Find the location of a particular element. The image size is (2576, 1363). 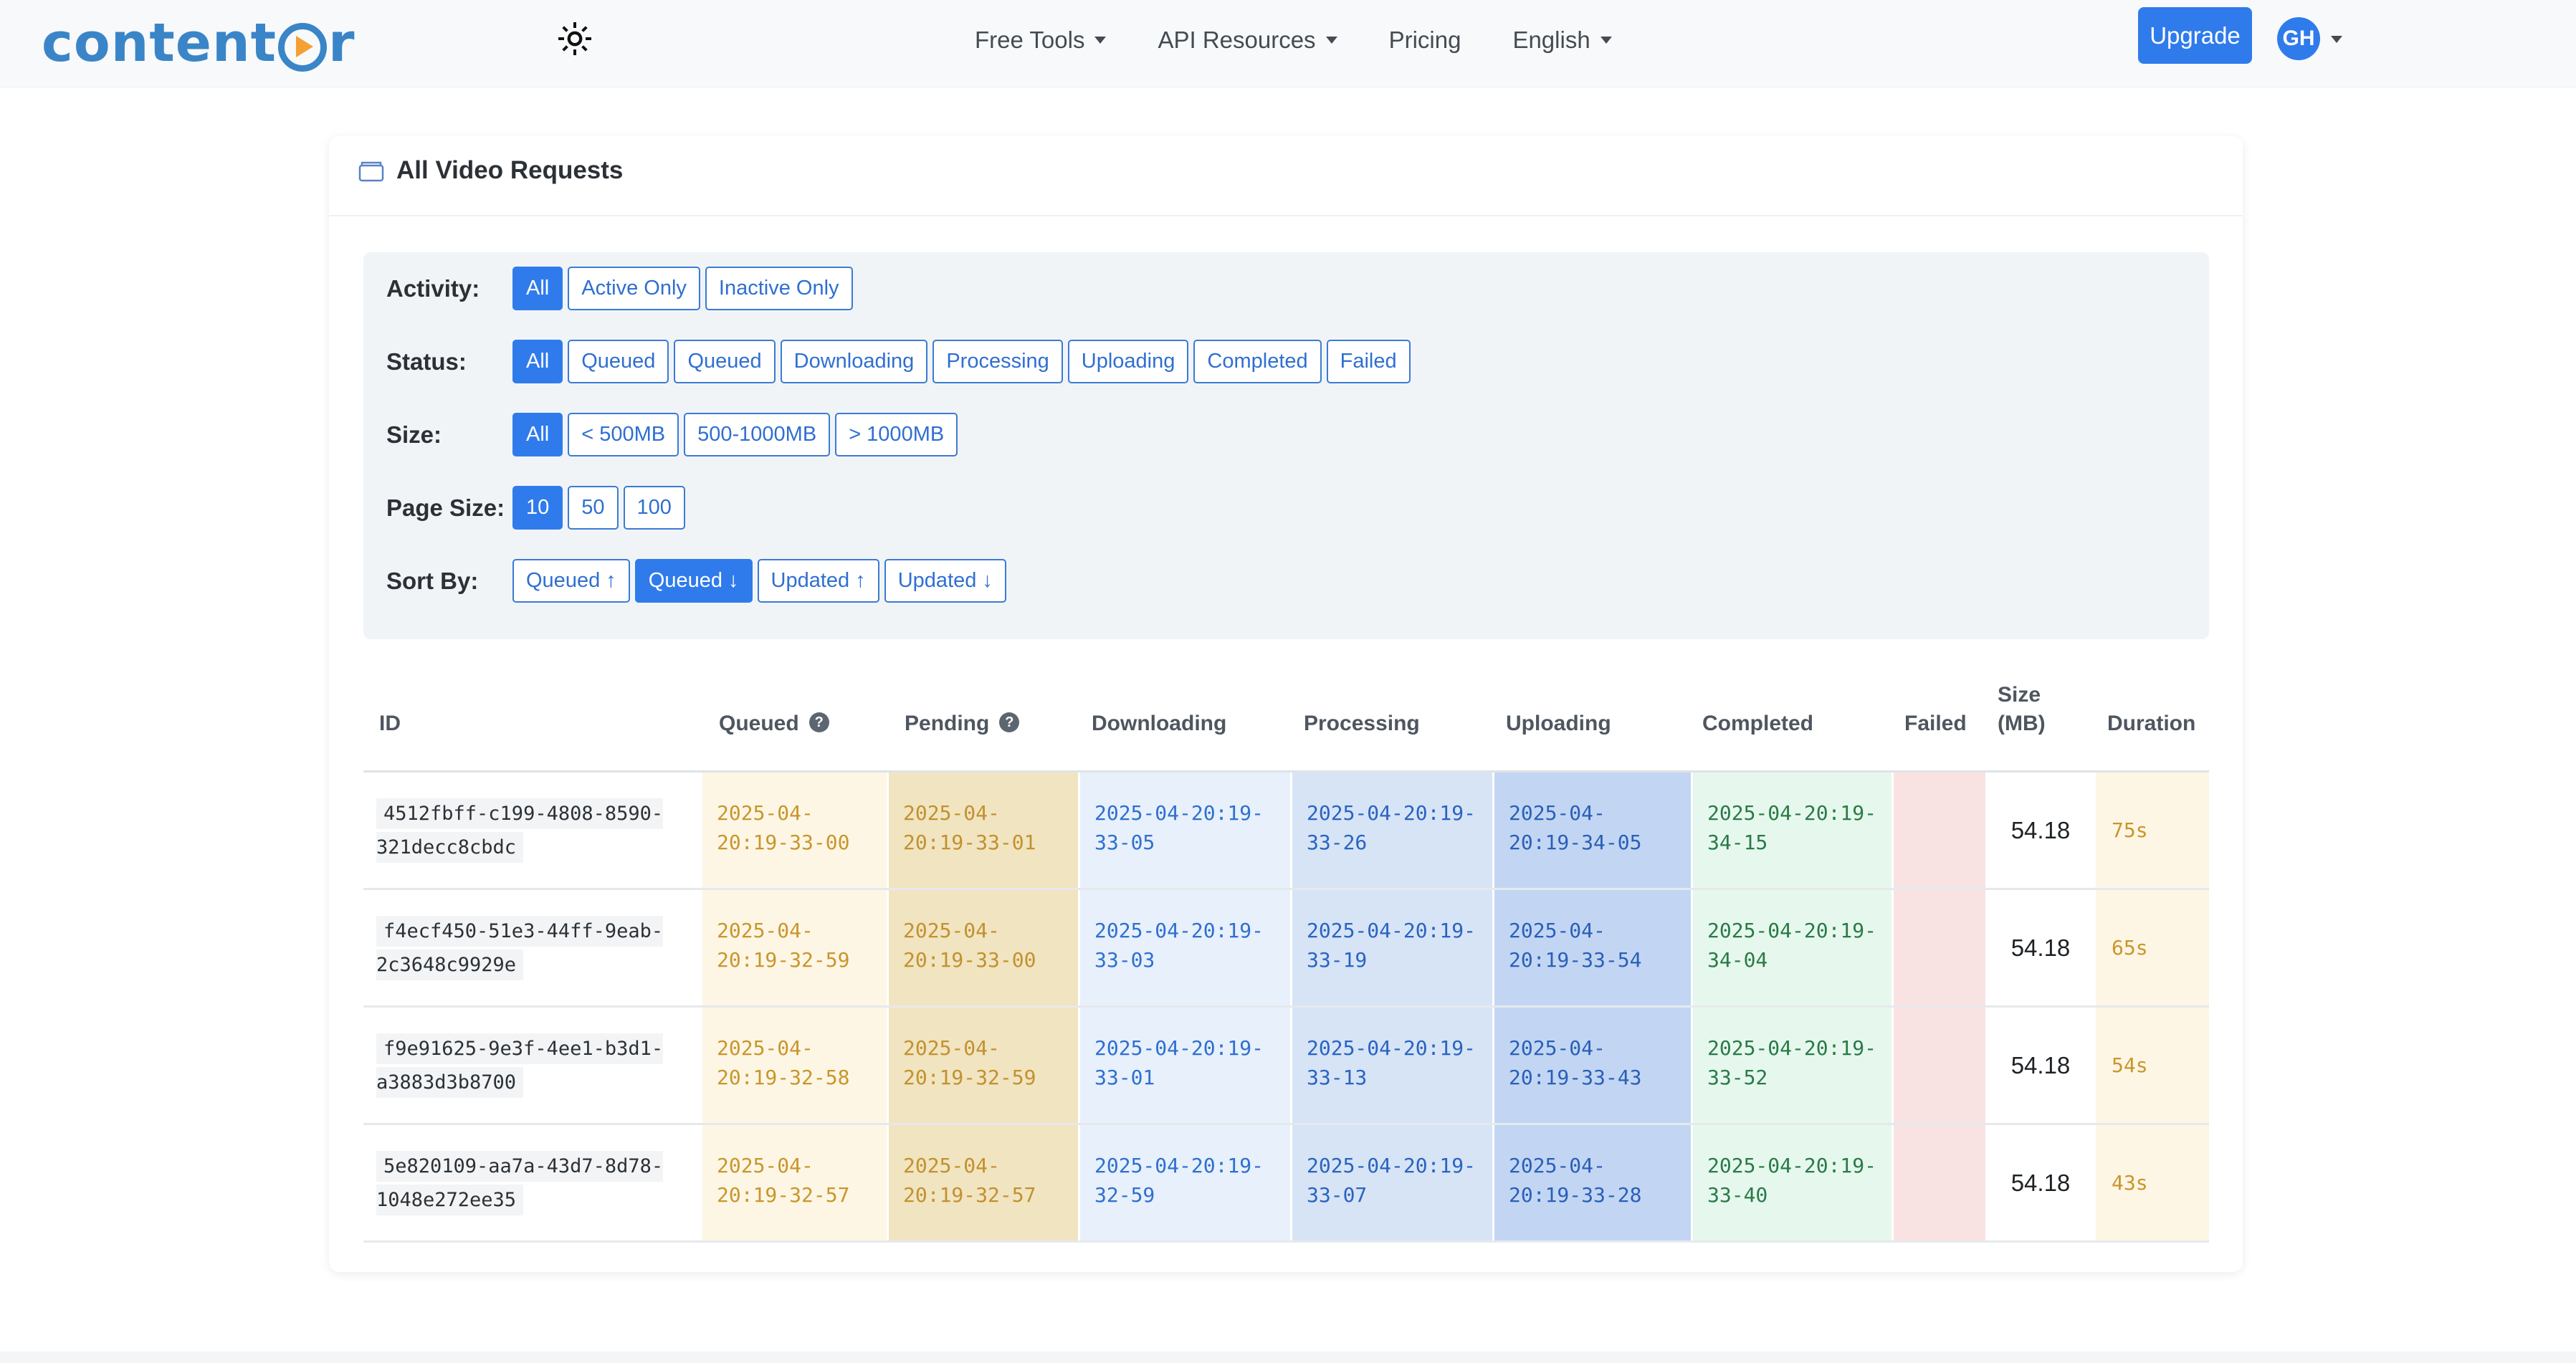

sort-queued-desc-button: Queued ↓ is located at coordinates (693, 581).